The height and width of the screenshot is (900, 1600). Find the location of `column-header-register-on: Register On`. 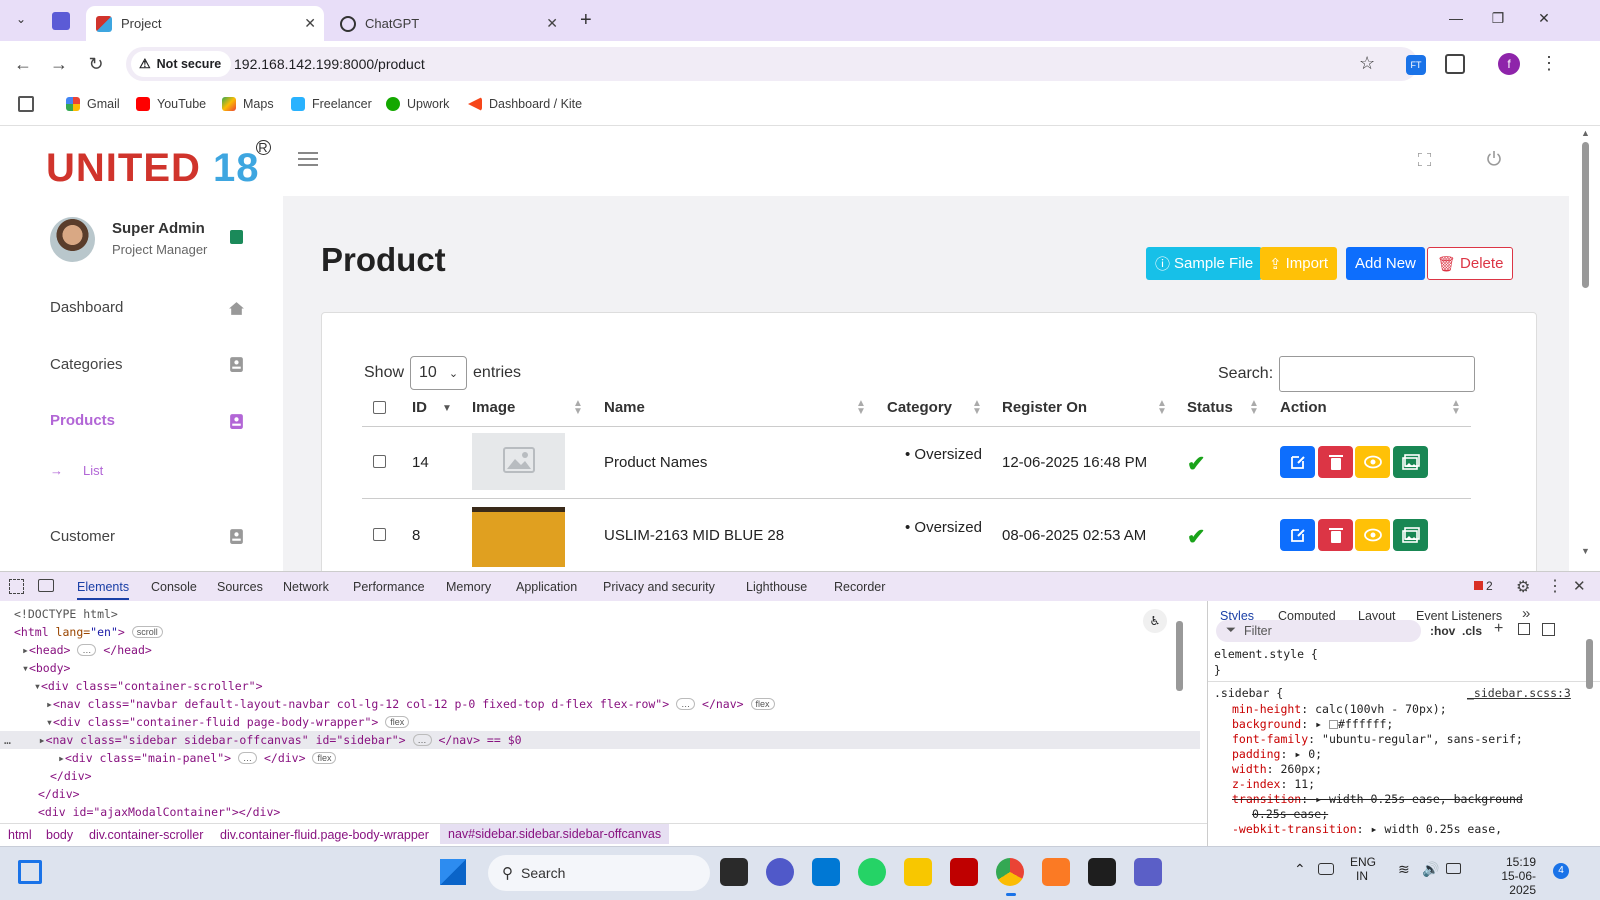

column-header-register-on: Register On is located at coordinates (1044, 407).